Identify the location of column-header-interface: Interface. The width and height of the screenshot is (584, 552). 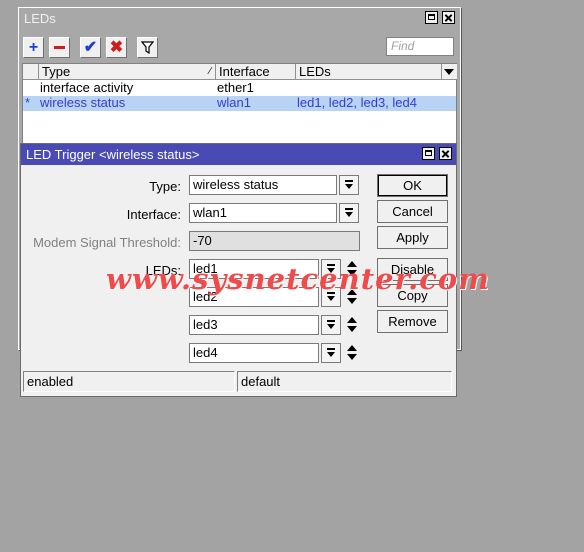
(256, 72).